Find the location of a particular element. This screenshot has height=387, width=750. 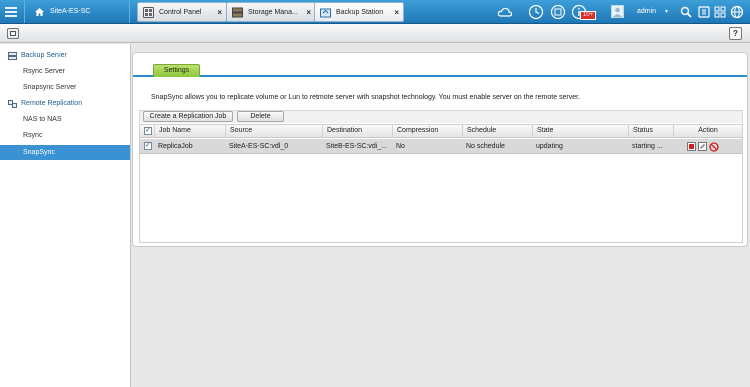

sidebar-group-label: Remote Replication is located at coordinates (52, 103).